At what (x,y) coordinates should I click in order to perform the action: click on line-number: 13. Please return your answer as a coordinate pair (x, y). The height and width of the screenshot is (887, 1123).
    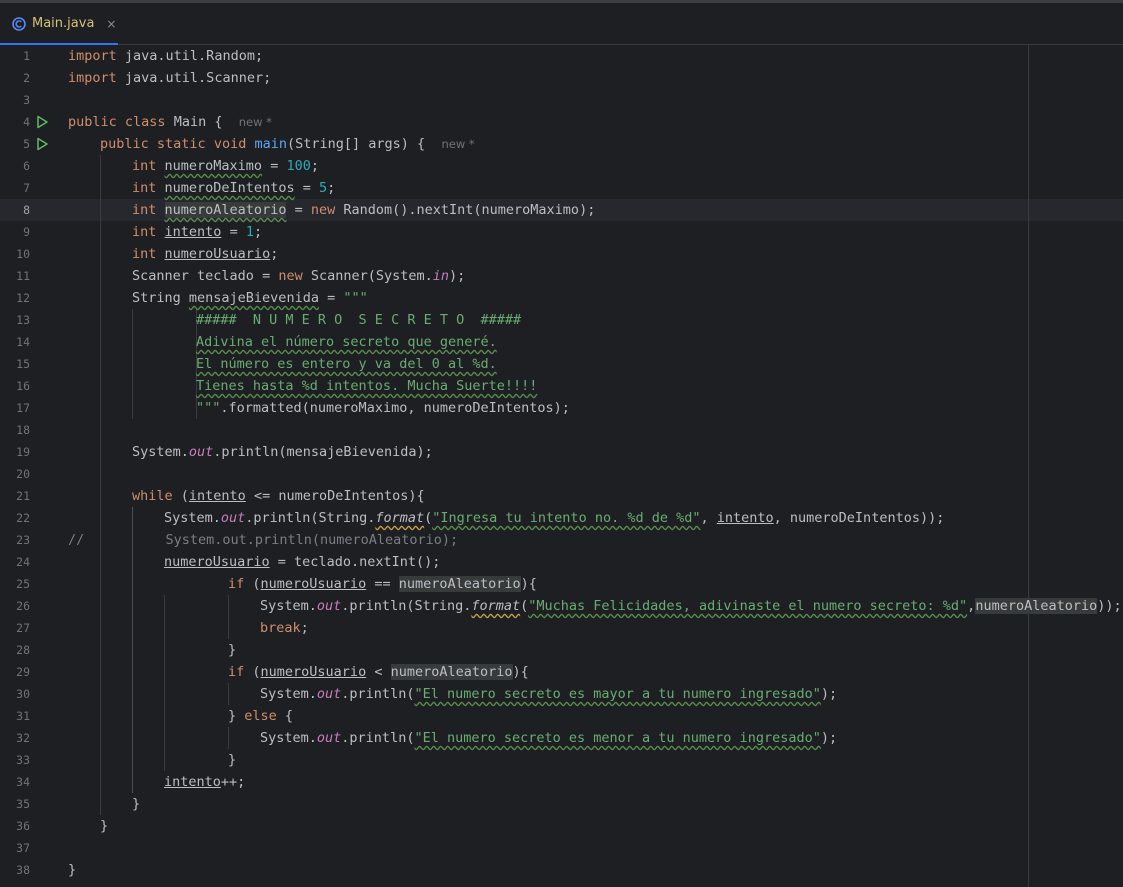
    Looking at the image, I should click on (23, 320).